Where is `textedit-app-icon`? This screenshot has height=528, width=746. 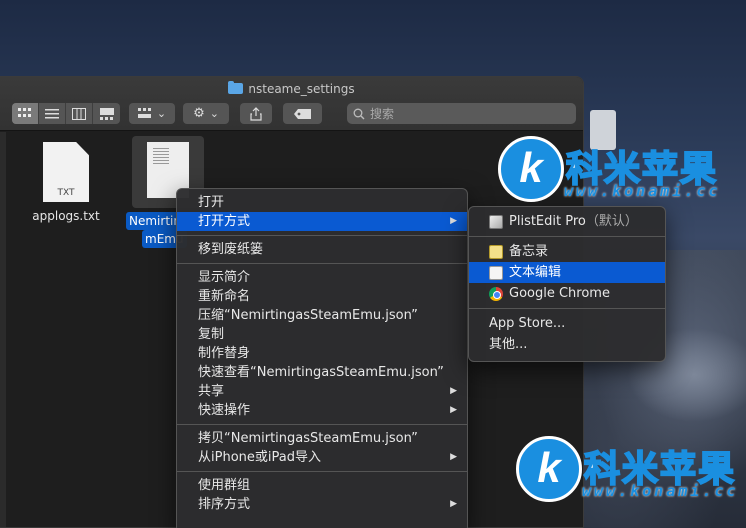
textedit-app-icon is located at coordinates (496, 272).